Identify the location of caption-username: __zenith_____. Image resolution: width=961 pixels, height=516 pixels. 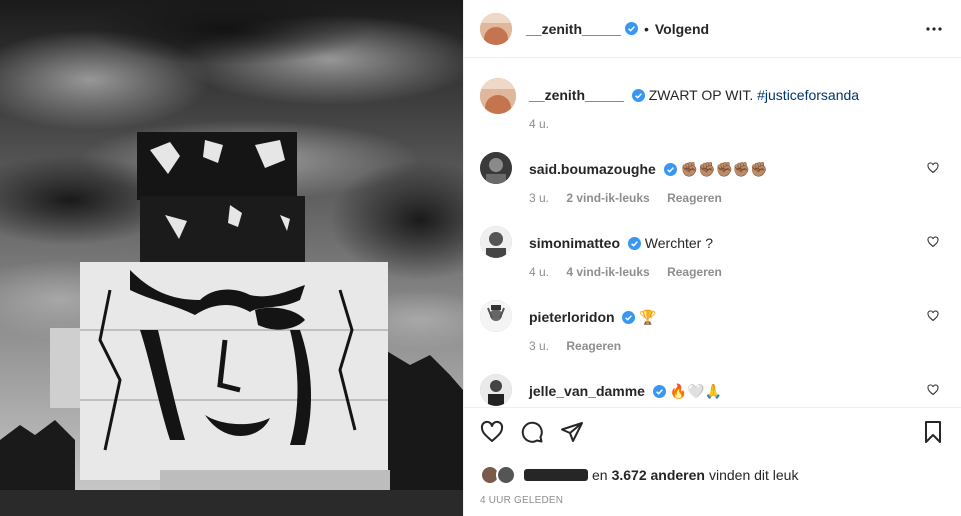
(576, 95).